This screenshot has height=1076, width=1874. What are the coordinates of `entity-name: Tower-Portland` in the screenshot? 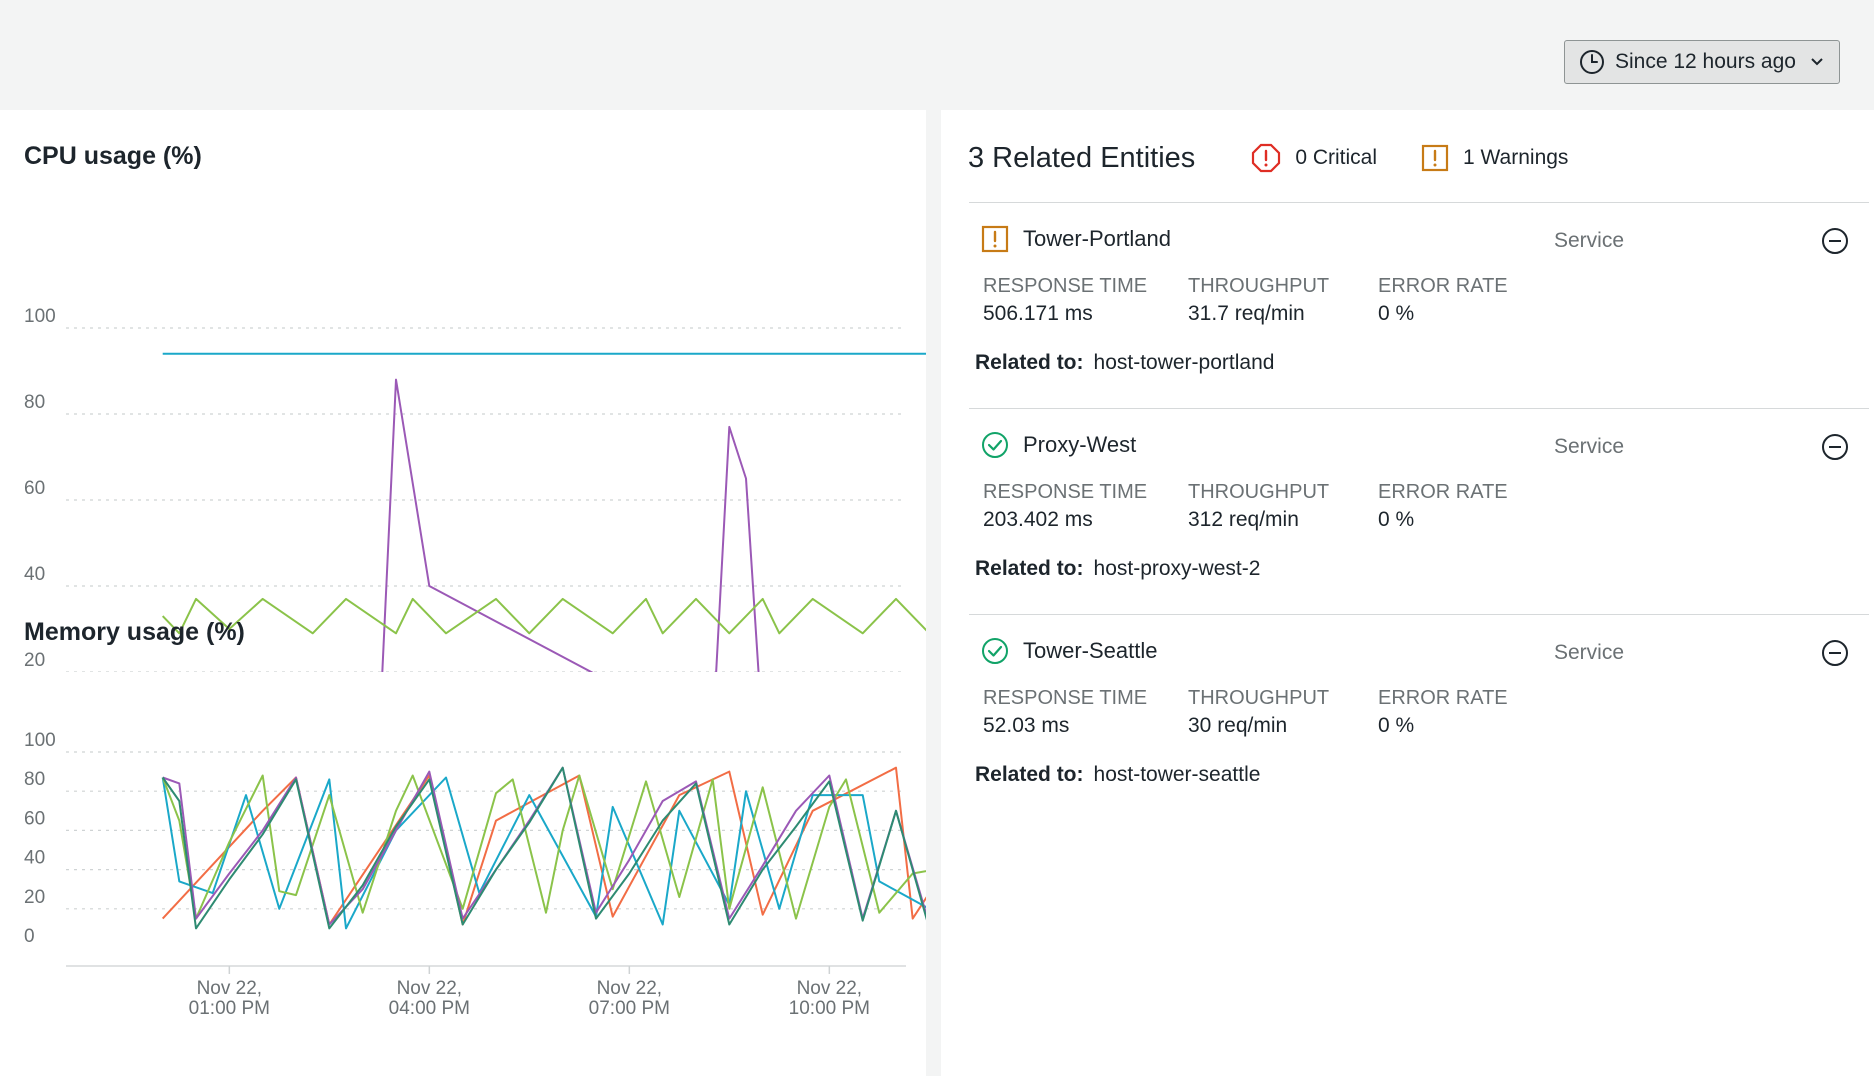 It's located at (1097, 239).